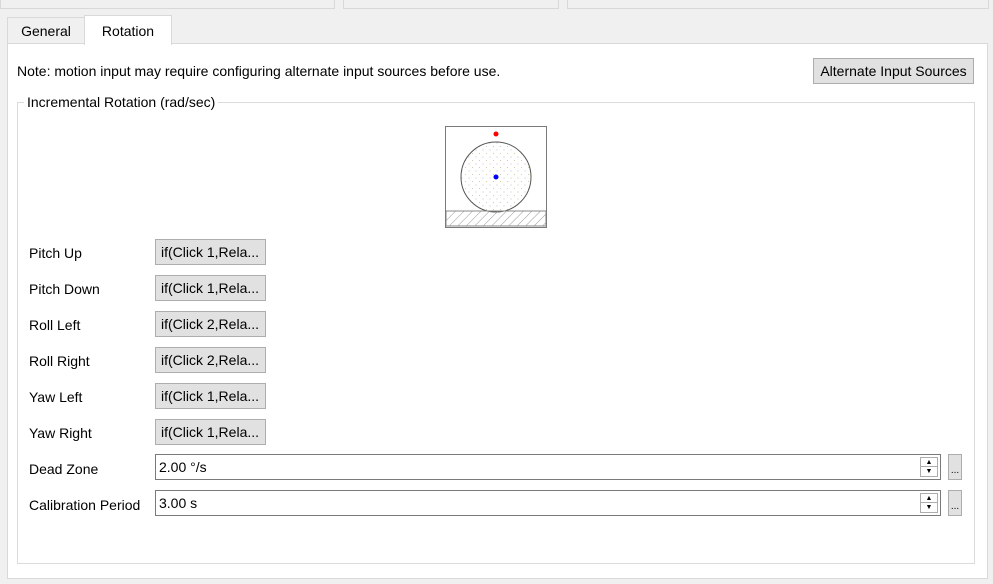 The image size is (993, 584). Describe the element at coordinates (893, 71) in the screenshot. I see `alternate-input-sources-button: Alternate Input Sources` at that location.